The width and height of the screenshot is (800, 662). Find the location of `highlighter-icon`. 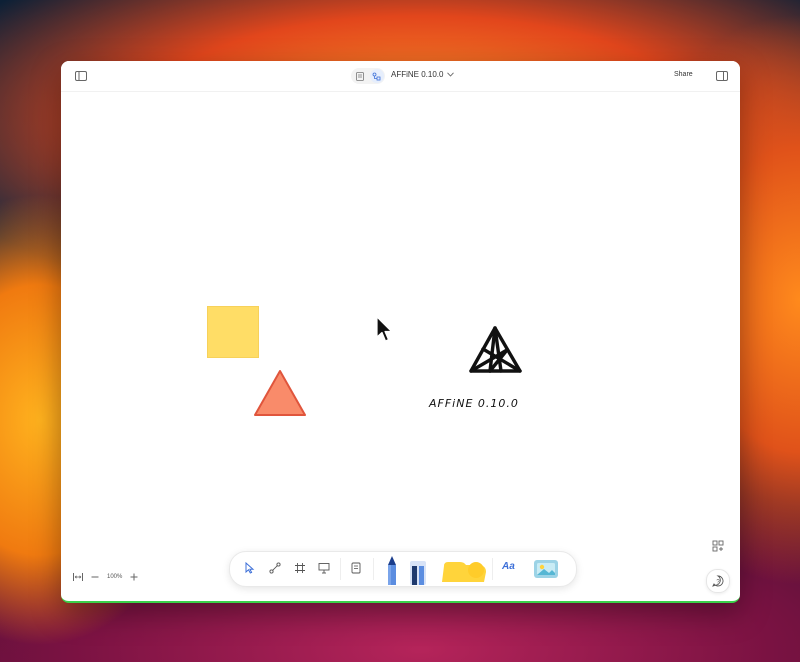

highlighter-icon is located at coordinates (418, 573).